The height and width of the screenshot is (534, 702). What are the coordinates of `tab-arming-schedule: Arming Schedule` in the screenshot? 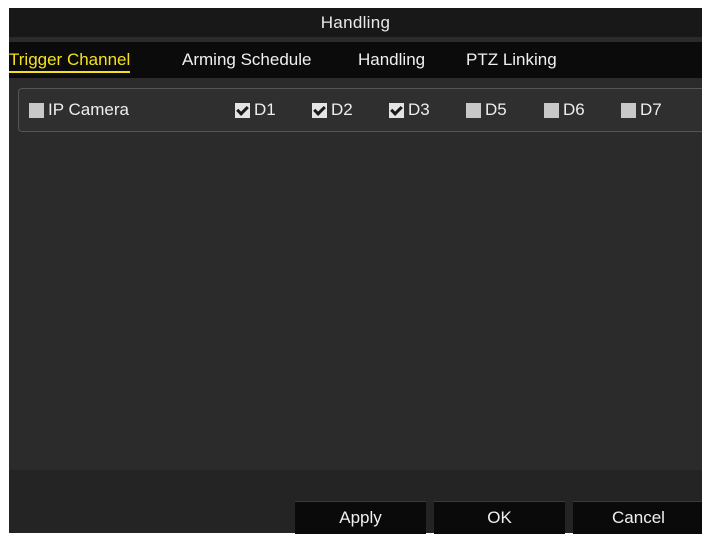 It's located at (246, 60).